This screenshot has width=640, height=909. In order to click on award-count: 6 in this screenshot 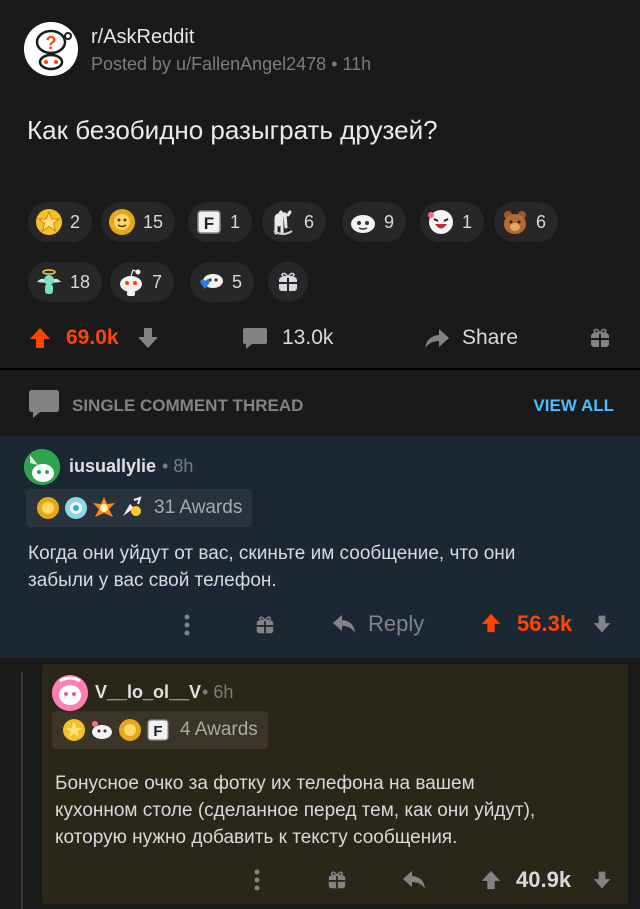, I will do `click(541, 221)`.